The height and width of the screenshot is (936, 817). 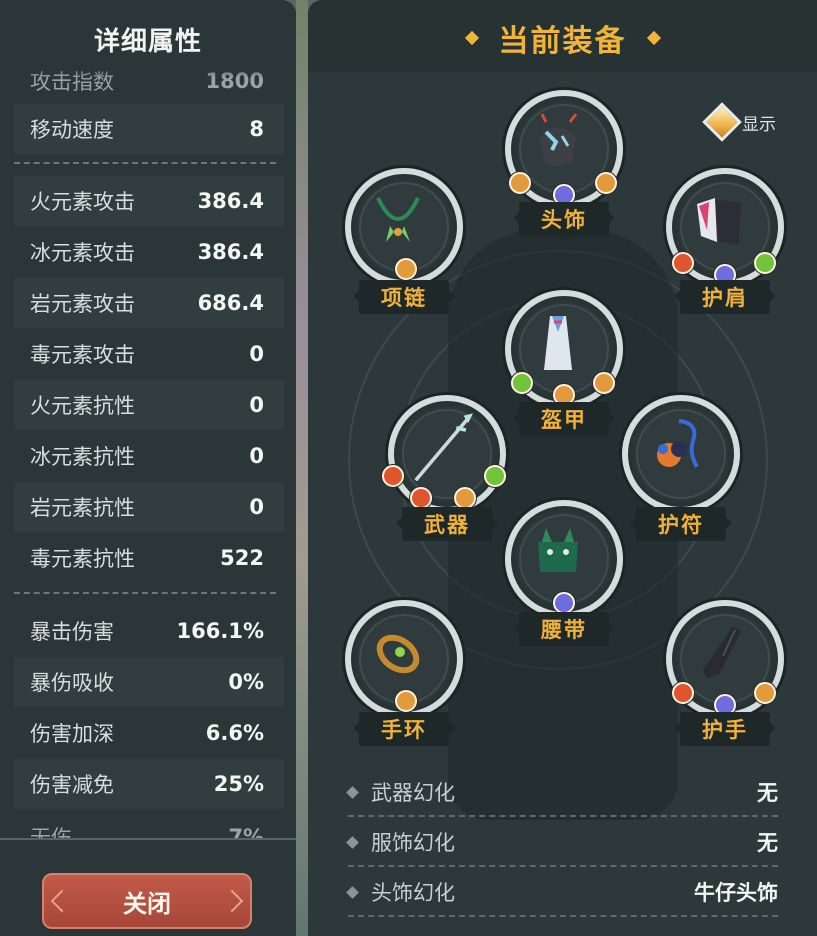 What do you see at coordinates (302, 468) in the screenshot?
I see `background-scenery-strip` at bounding box center [302, 468].